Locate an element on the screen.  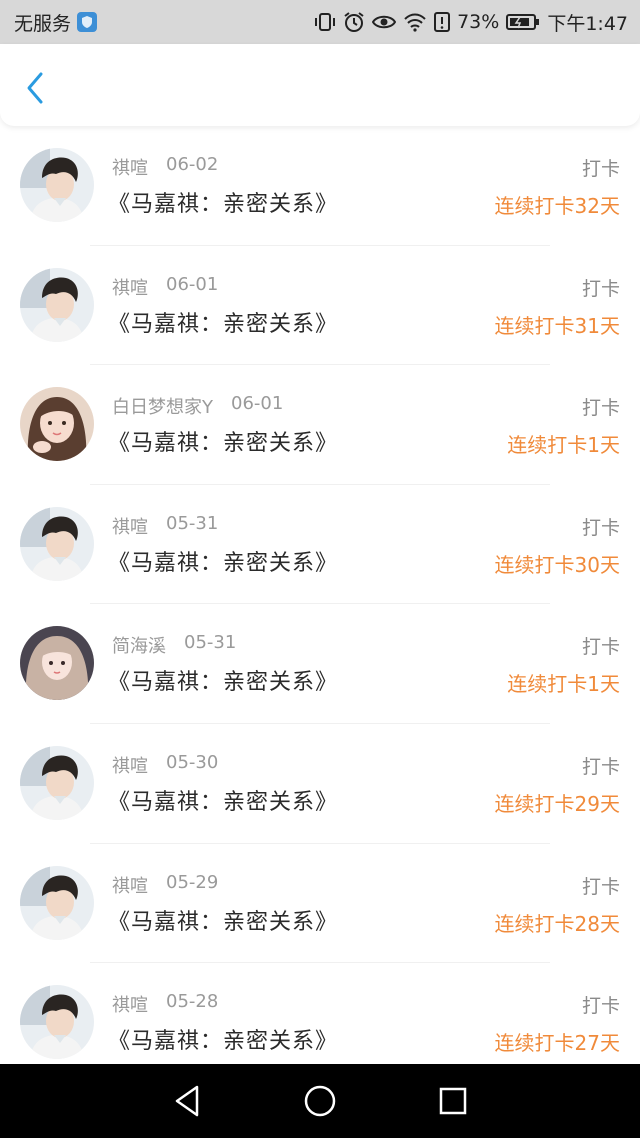
item-streak: 连续打卡32天 is located at coordinates (557, 206).